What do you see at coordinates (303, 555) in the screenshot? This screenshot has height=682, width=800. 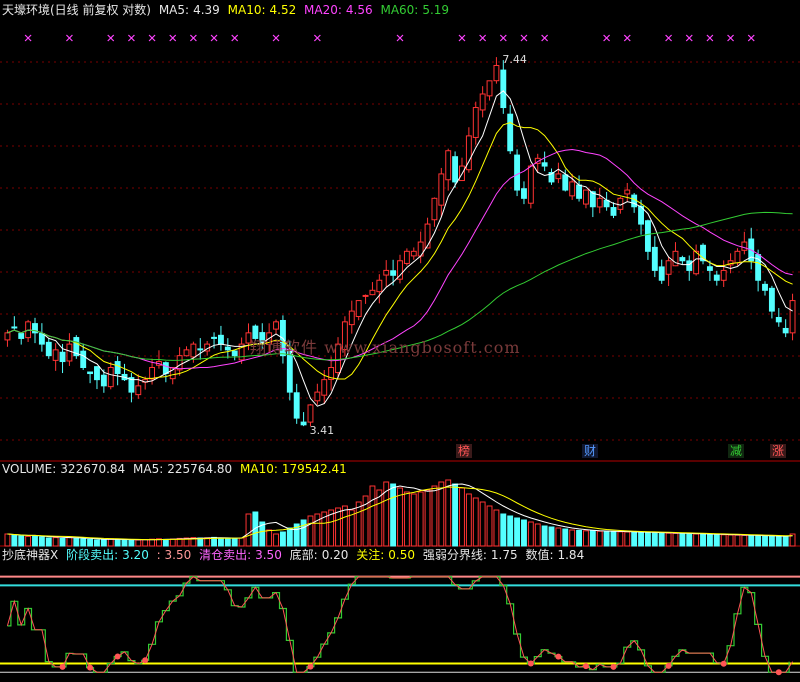 I see `bottom-label: 底部:` at bounding box center [303, 555].